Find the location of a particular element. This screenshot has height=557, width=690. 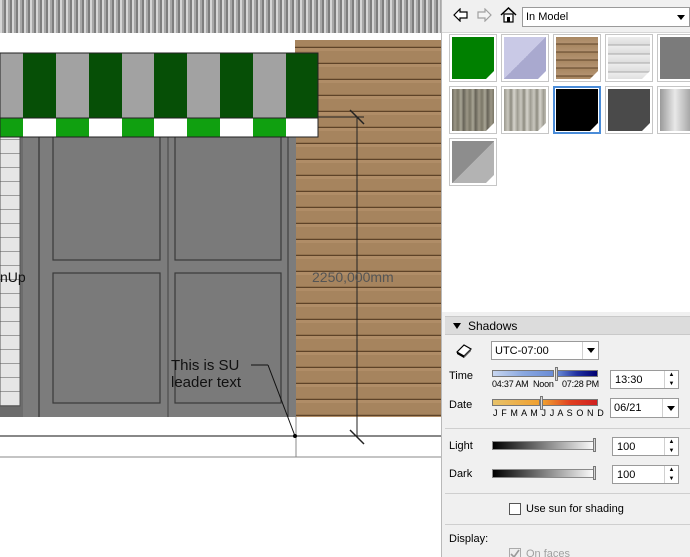

swatch-black is located at coordinates (577, 110).